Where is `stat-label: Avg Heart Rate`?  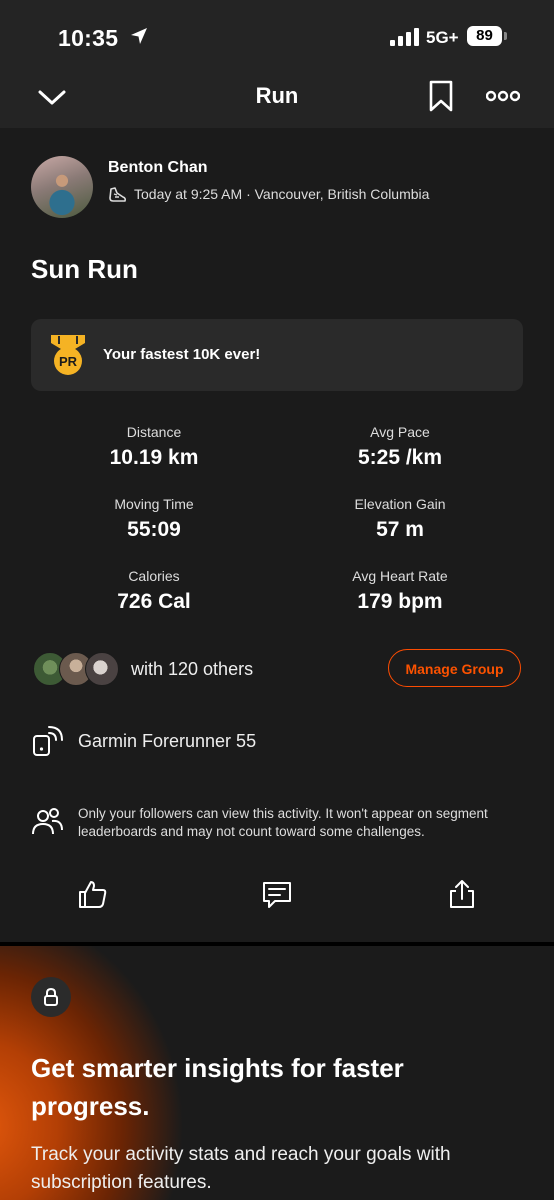
stat-label: Avg Heart Rate is located at coordinates (400, 576).